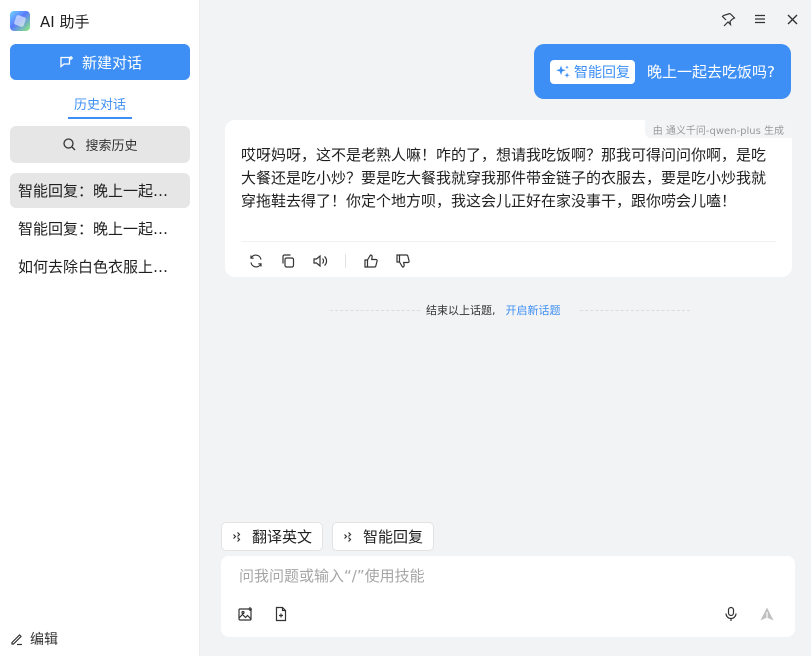  Describe the element at coordinates (328, 536) in the screenshot. I see `skill-shortcuts: 翻译英文 智能回复` at that location.